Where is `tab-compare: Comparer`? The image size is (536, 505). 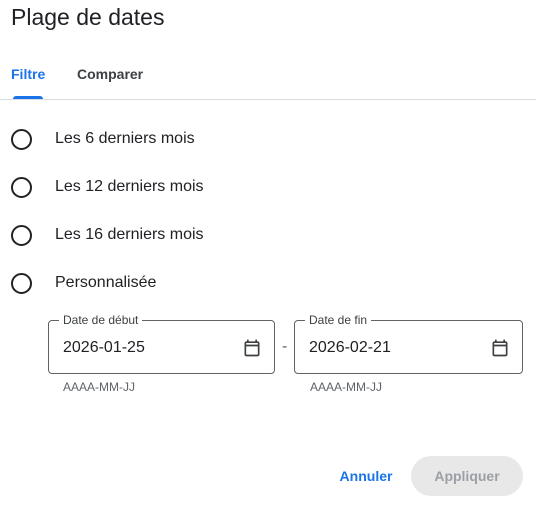 tab-compare: Comparer is located at coordinates (110, 74).